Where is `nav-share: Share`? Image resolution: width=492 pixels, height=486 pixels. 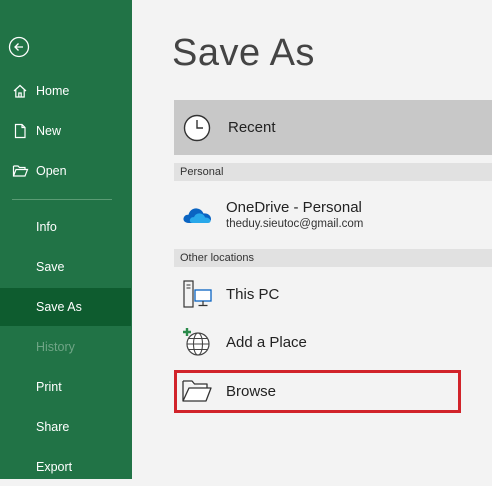
nav-share: Share is located at coordinates (66, 427).